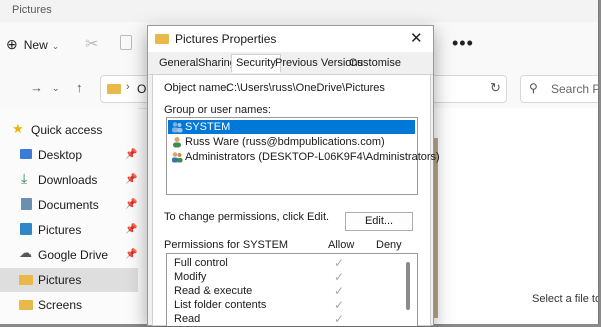 The height and width of the screenshot is (327, 601). What do you see at coordinates (247, 217) in the screenshot?
I see `change-permissions-text: To change permissions, click Edit.` at bounding box center [247, 217].